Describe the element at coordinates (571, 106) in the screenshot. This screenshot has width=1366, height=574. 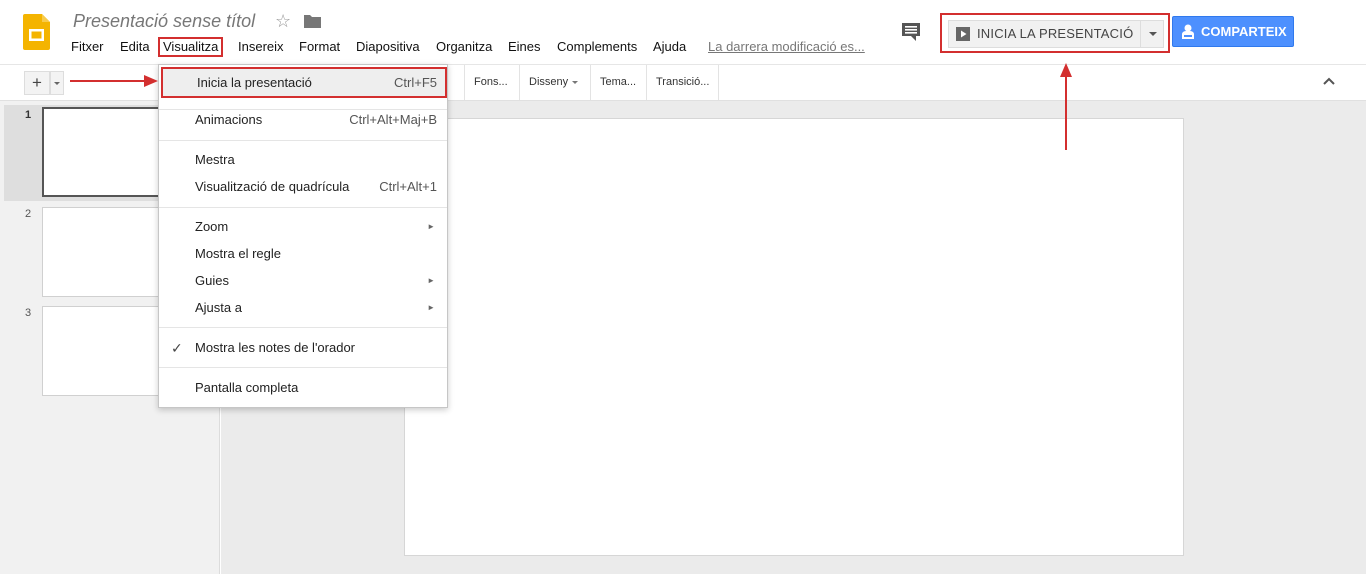
I see `annotation-arrows` at that location.